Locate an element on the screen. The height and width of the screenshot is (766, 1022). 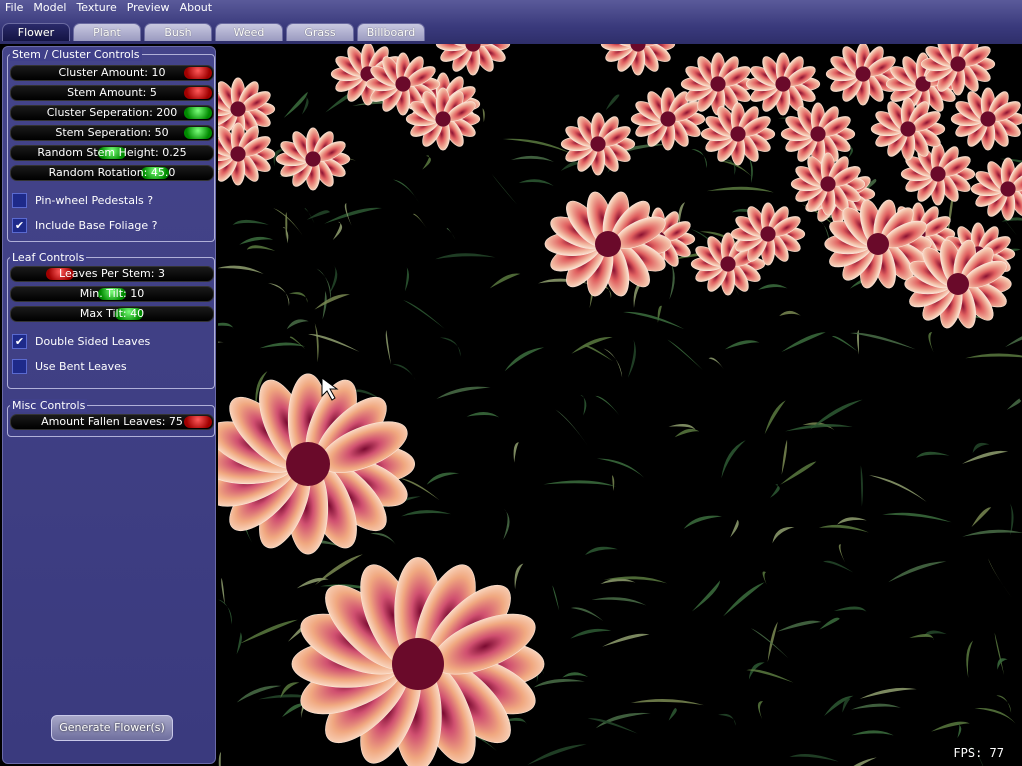
double-sided-leaves-row: ✔ Double Sided Leaves is located at coordinates (81, 341).